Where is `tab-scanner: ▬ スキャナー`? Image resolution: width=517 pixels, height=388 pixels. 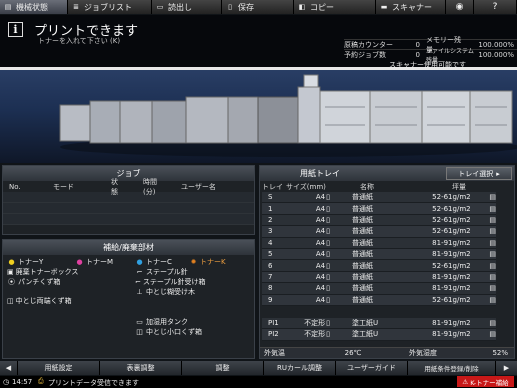
tab-scanner: ▬ スキャナー is located at coordinates (411, 7).